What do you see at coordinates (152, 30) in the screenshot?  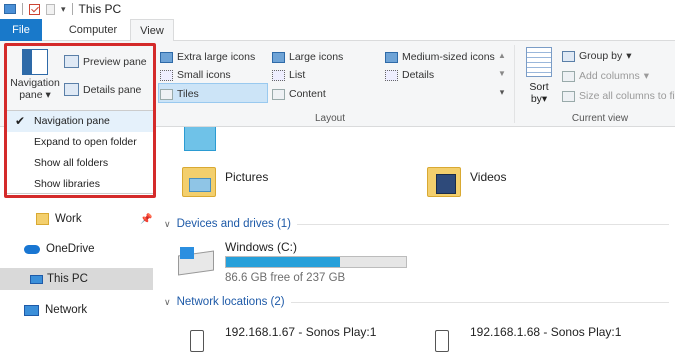 I see `tab-view: View` at bounding box center [152, 30].